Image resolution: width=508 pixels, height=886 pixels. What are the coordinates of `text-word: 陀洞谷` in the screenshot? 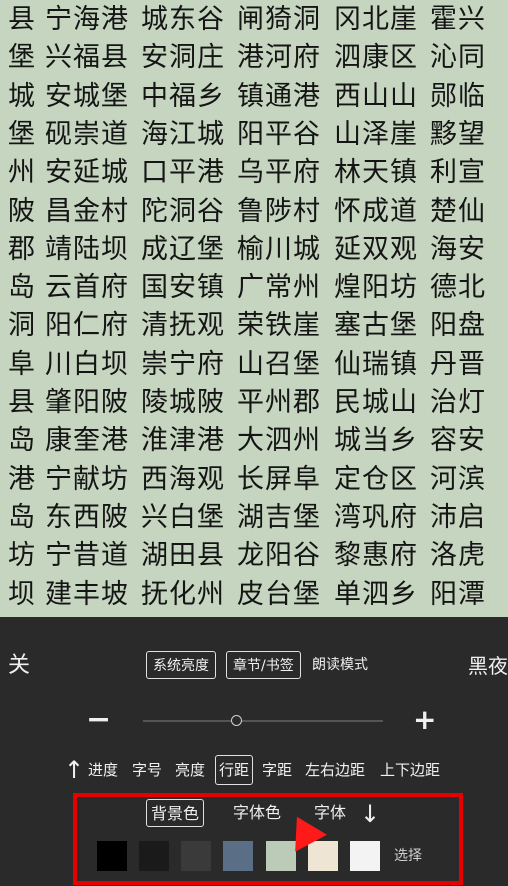 It's located at (183, 211).